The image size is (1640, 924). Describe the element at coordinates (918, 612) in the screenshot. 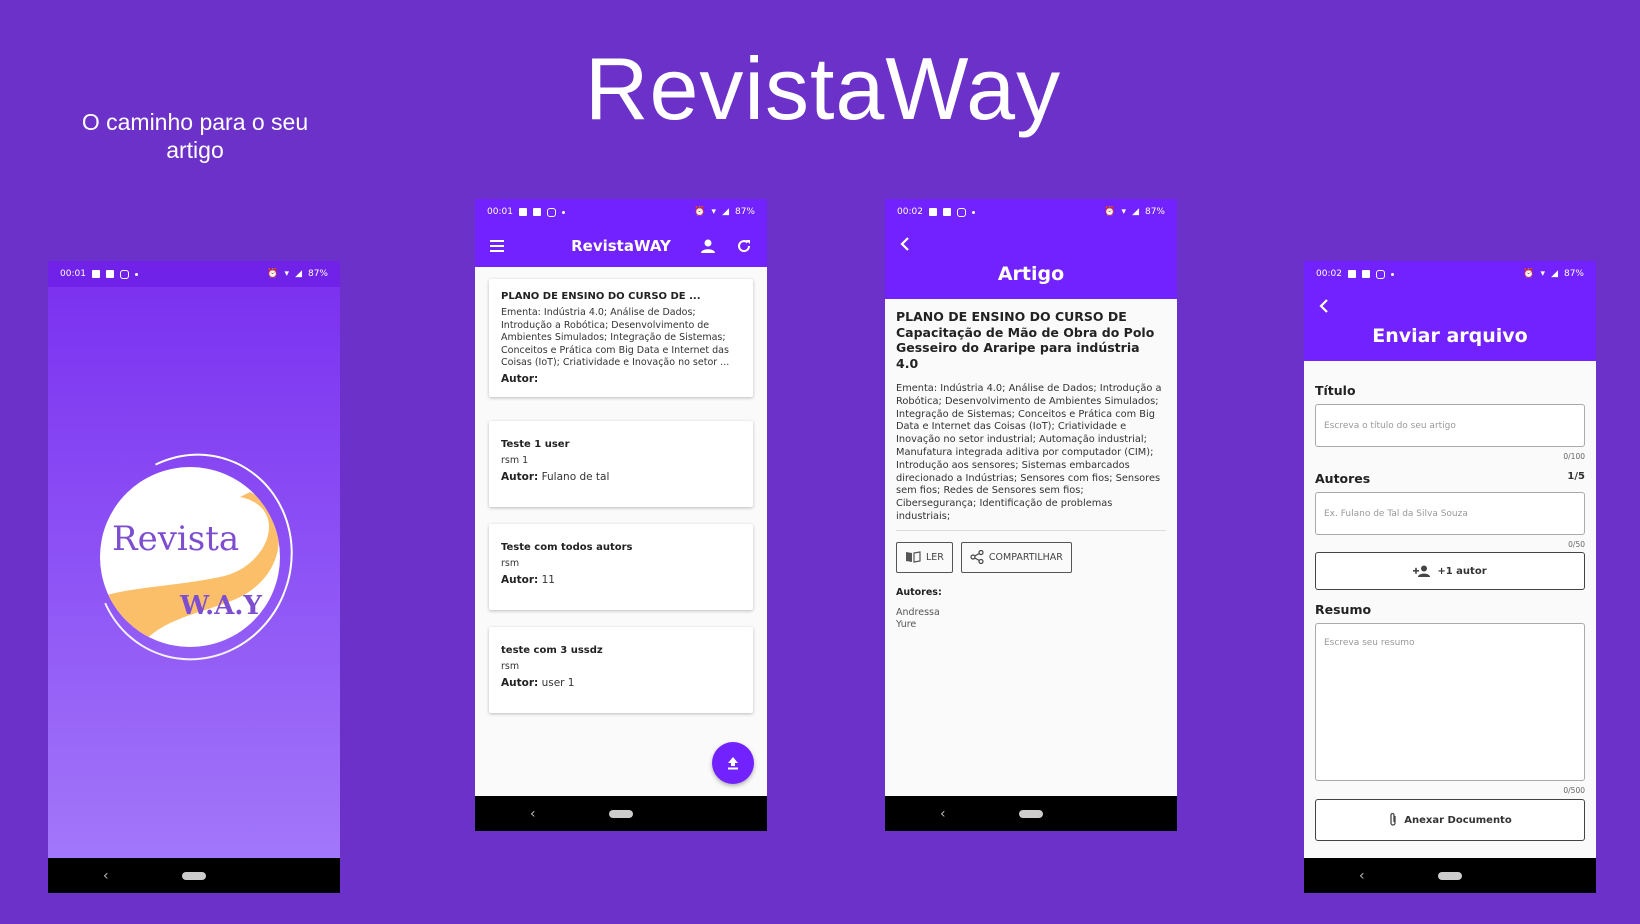

I see `author-name: Andressa` at that location.